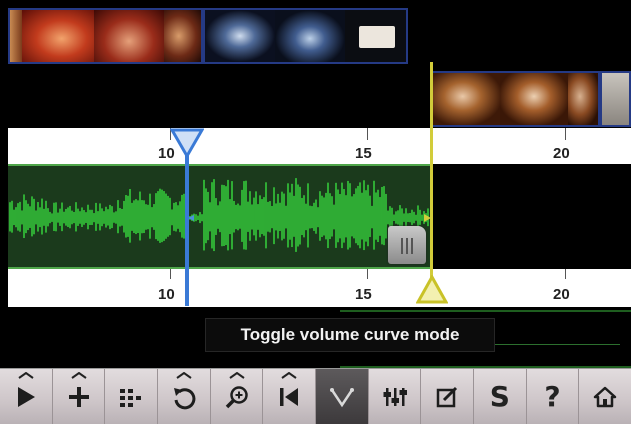  What do you see at coordinates (166, 294) in the screenshot?
I see `ruler-tick-label: 10` at bounding box center [166, 294].